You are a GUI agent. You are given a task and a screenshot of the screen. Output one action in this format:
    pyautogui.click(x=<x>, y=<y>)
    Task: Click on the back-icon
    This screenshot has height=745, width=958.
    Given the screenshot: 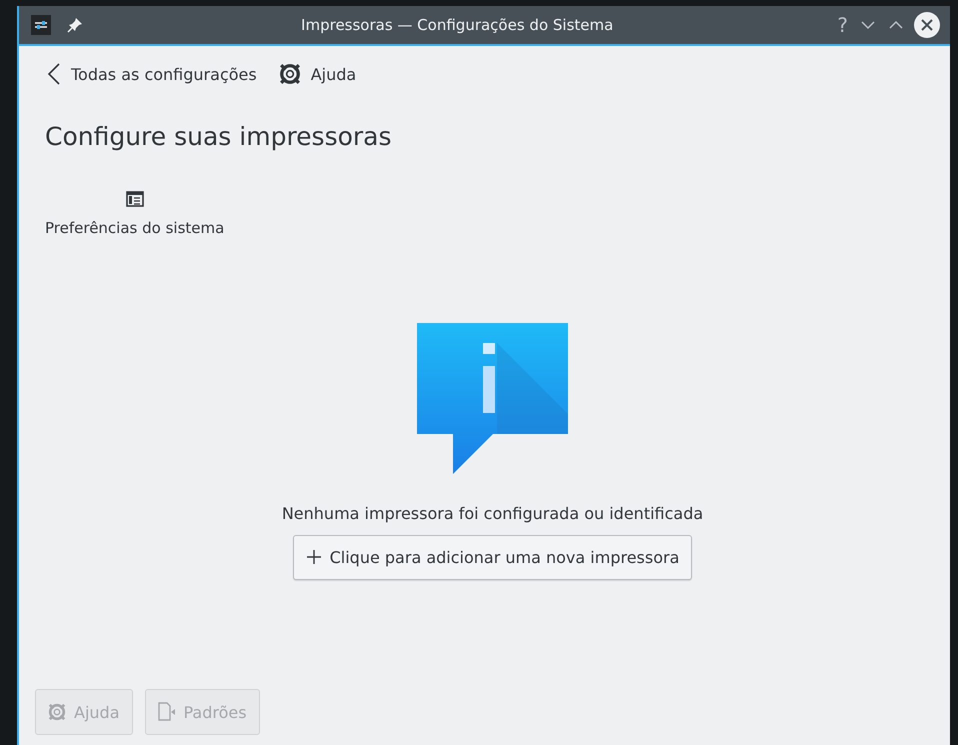 What is the action you would take?
    pyautogui.click(x=54, y=74)
    